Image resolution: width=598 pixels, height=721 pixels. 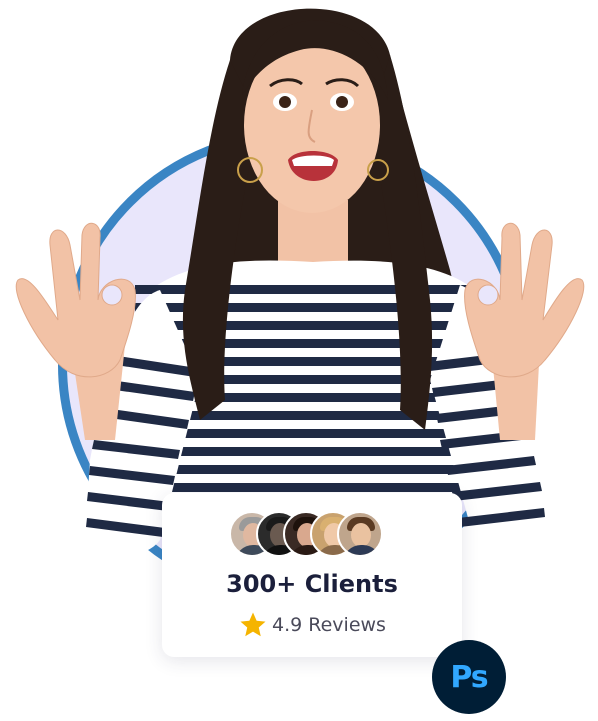 What do you see at coordinates (253, 624) in the screenshot?
I see `star-icon` at bounding box center [253, 624].